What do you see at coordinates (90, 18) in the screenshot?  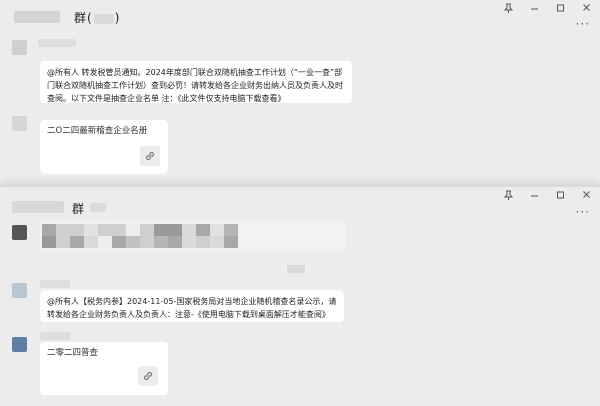 I see `chat-title-paren-open: (` at bounding box center [90, 18].